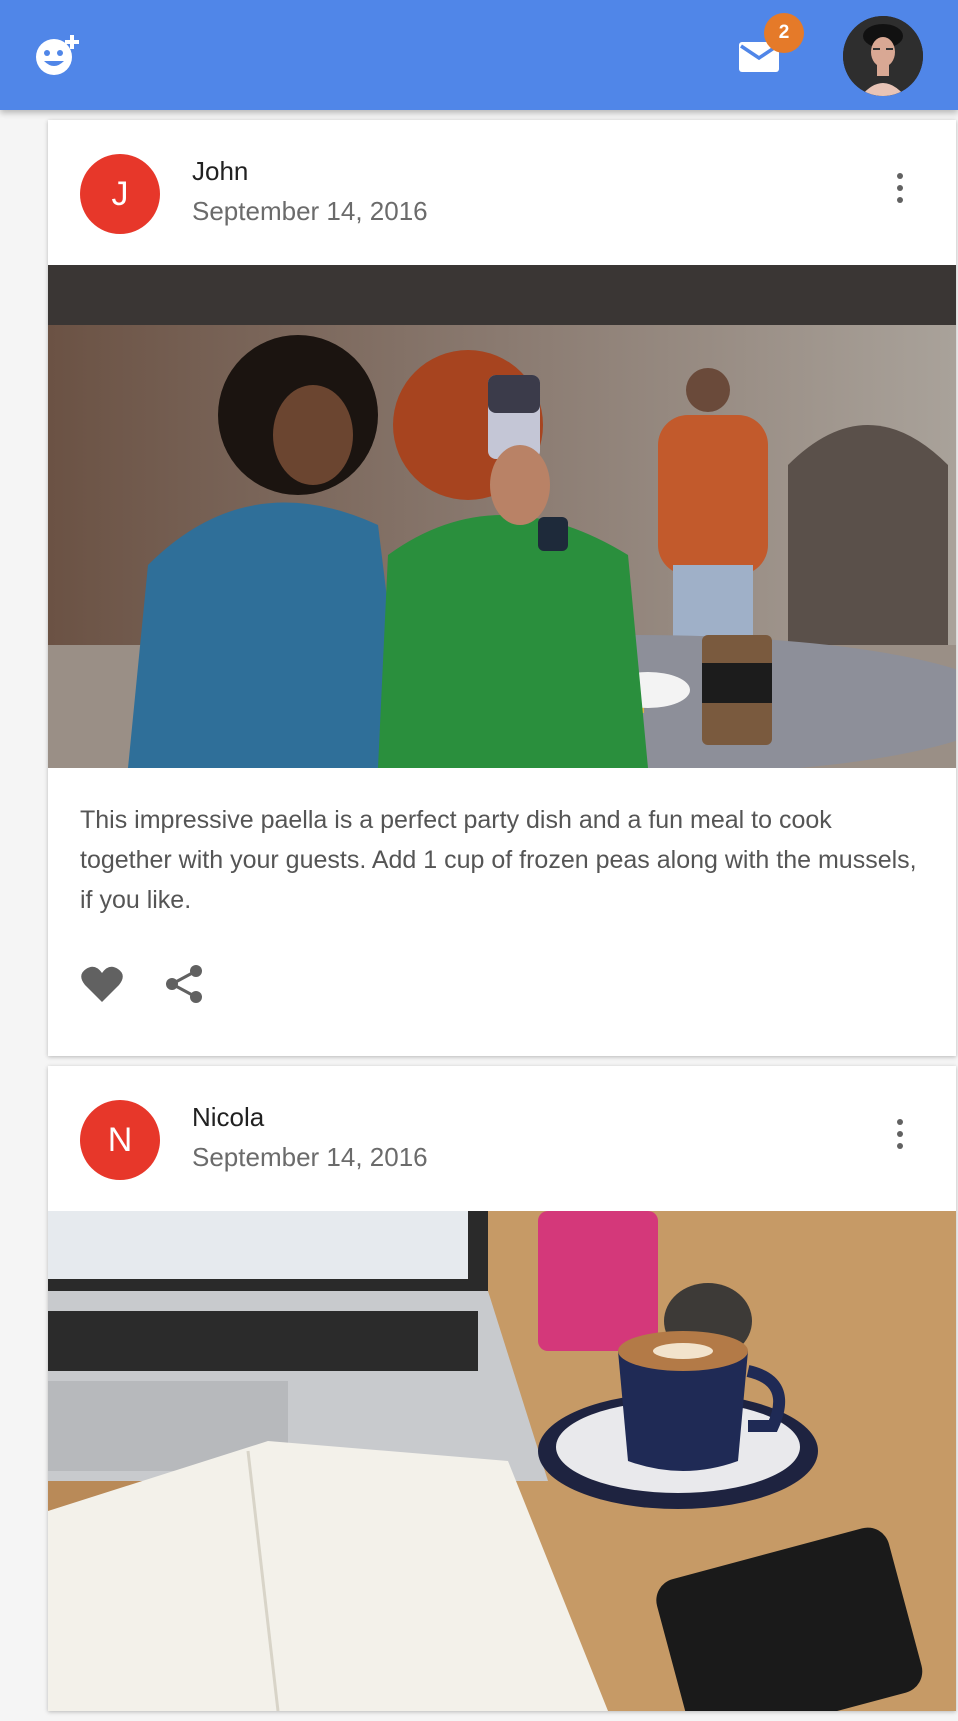 This screenshot has width=958, height=1721. I want to click on add-reaction-icon, so click(59, 55).